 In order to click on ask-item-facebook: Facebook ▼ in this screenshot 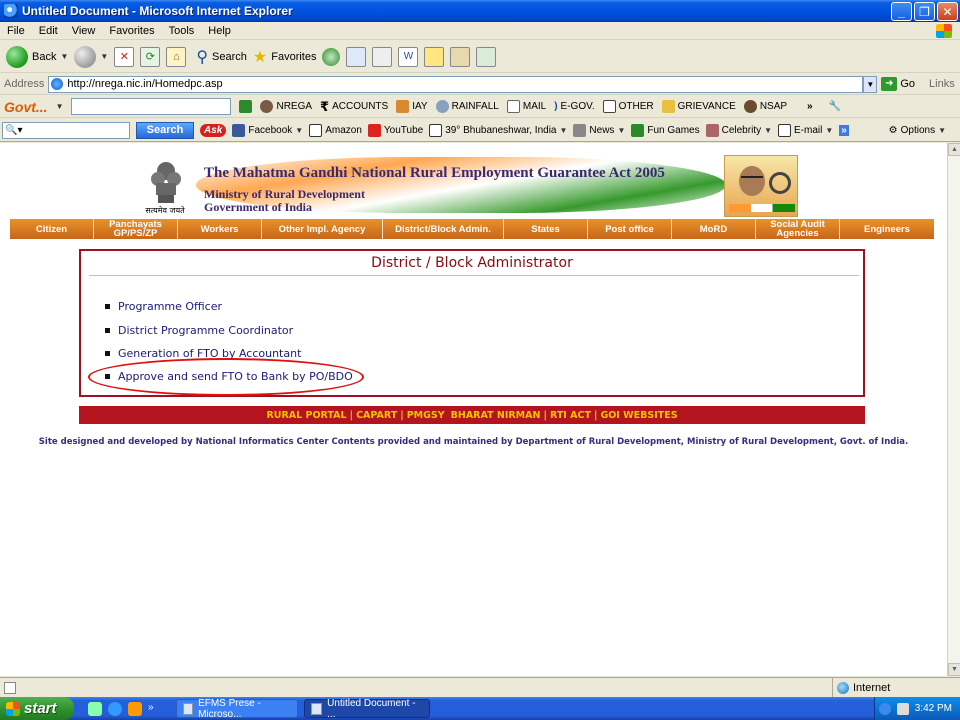, I will do `click(267, 130)`.